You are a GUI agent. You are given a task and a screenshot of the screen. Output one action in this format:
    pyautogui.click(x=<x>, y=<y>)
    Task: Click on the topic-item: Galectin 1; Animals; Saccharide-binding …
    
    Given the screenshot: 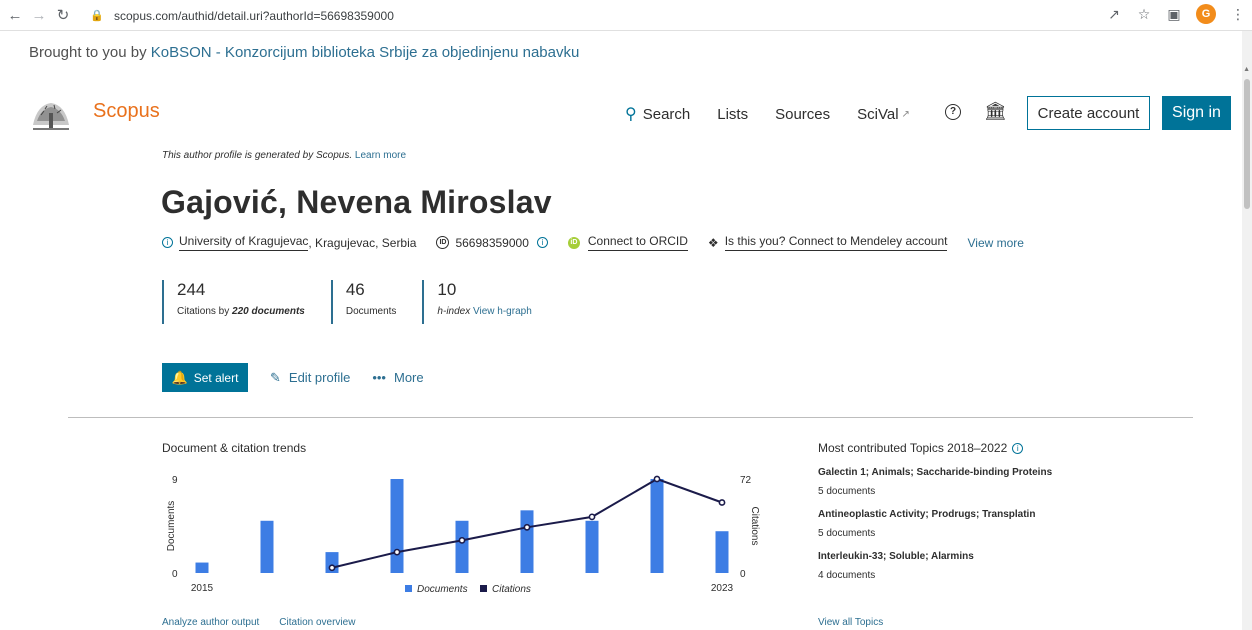 What is the action you would take?
    pyautogui.click(x=968, y=482)
    